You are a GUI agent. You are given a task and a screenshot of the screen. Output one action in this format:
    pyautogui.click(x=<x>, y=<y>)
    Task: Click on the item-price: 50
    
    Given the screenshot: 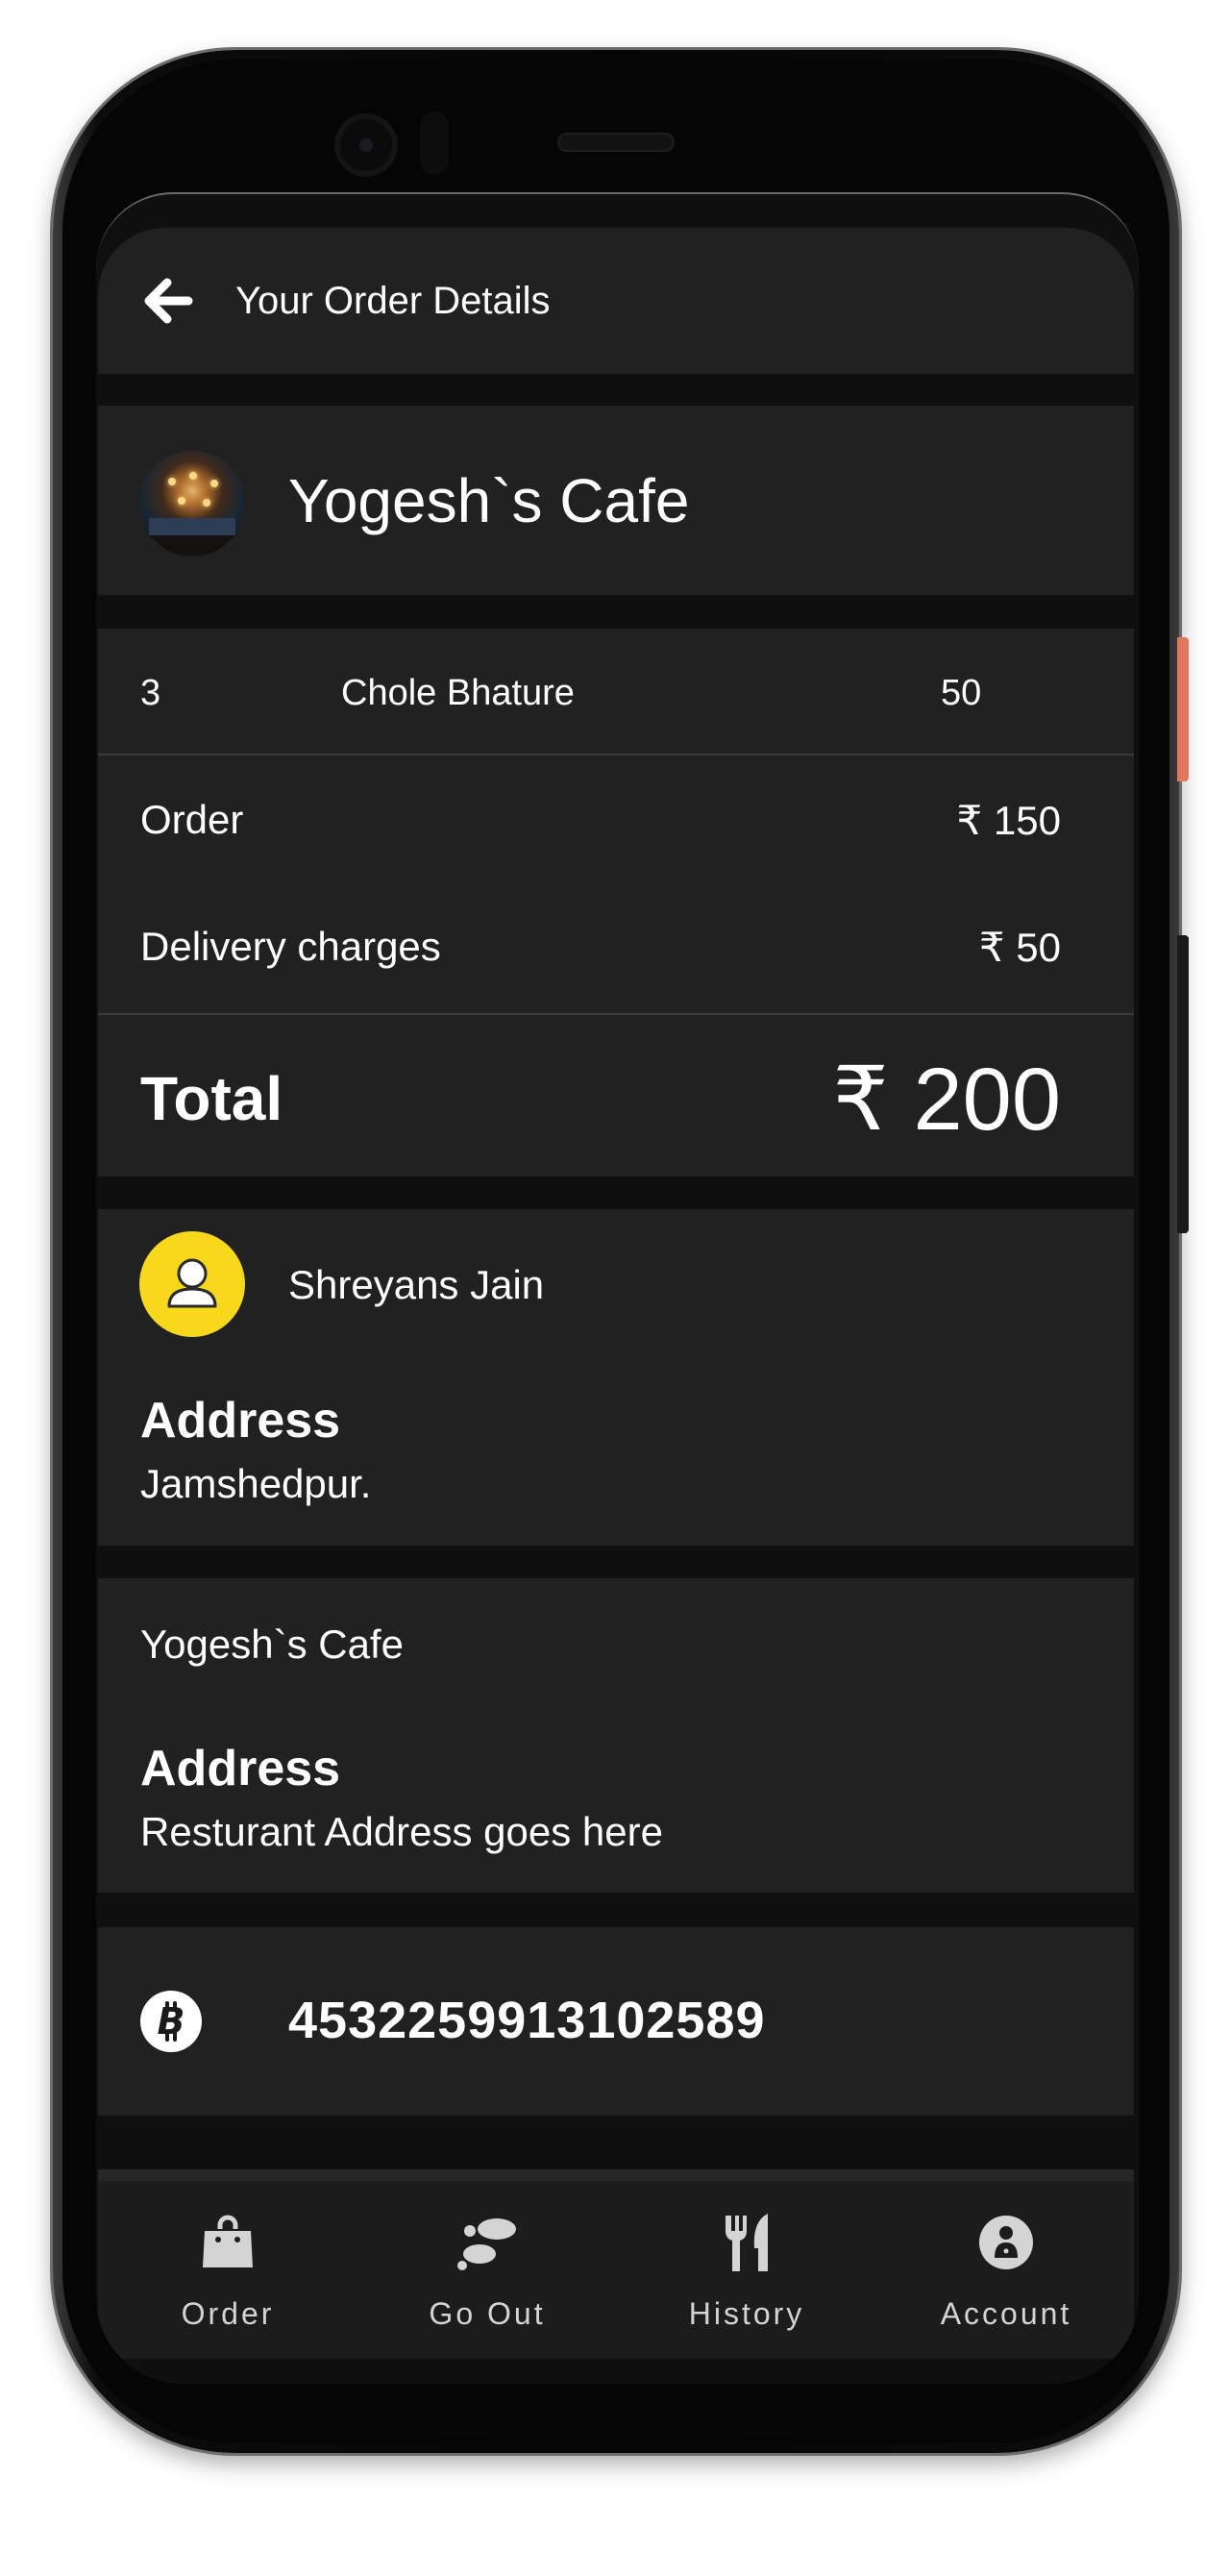 What is the action you would take?
    pyautogui.click(x=962, y=693)
    